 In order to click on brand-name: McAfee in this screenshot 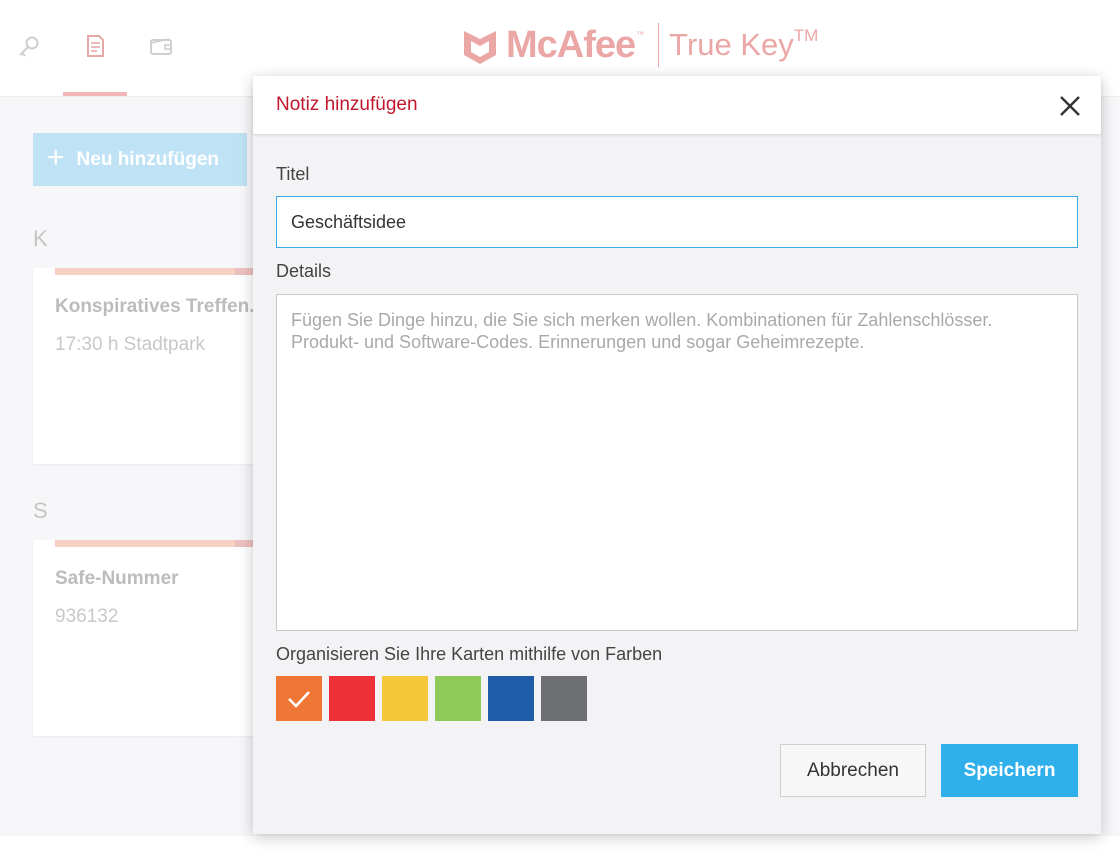, I will do `click(571, 44)`.